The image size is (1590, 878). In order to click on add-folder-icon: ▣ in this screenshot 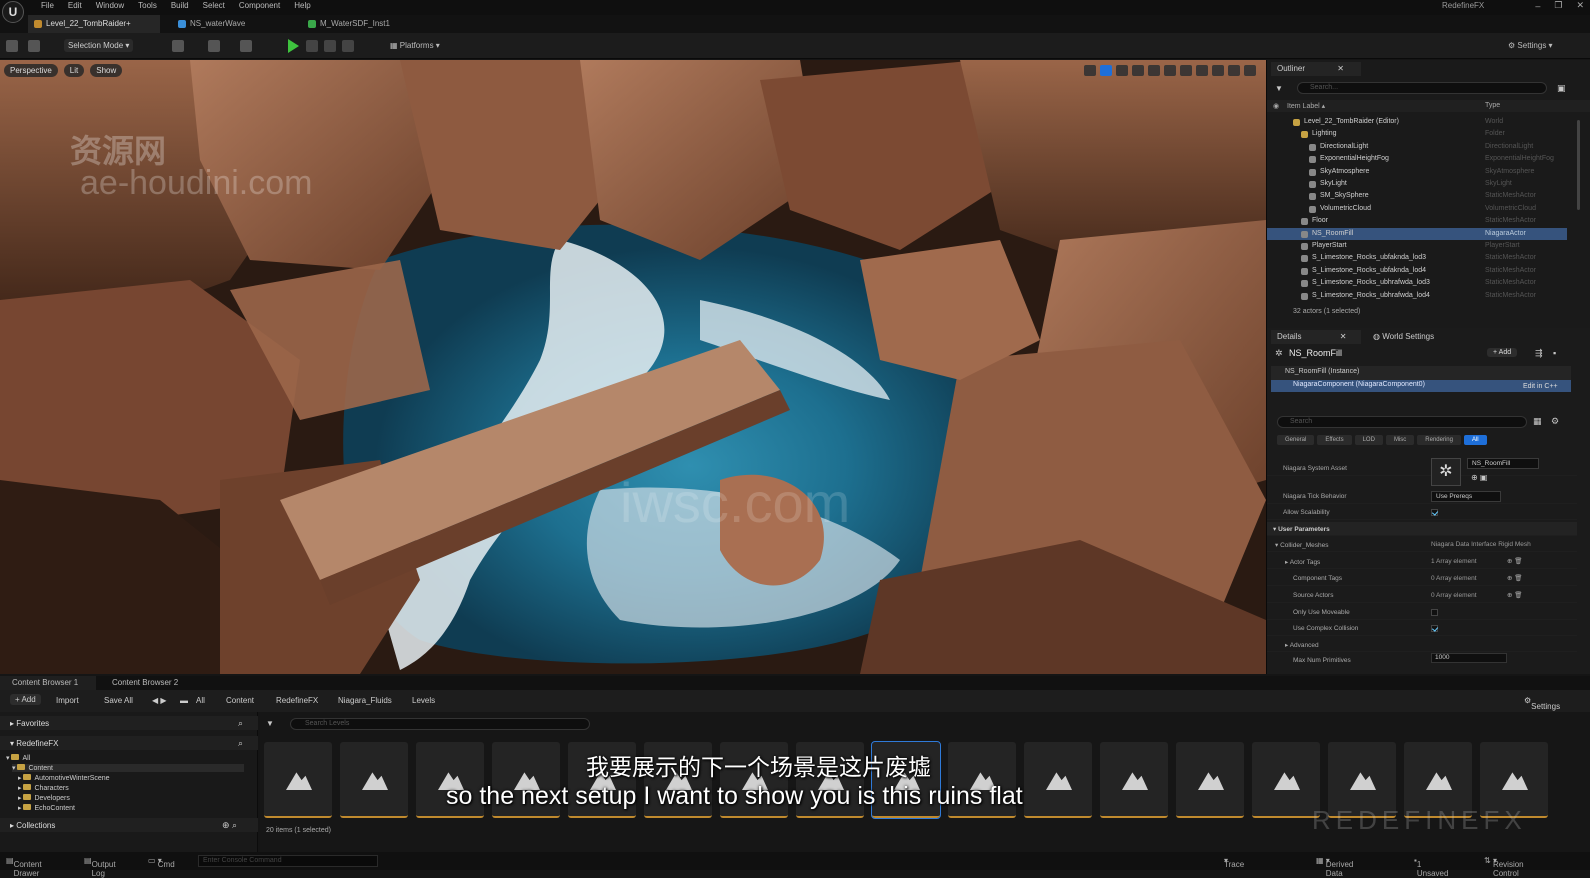, I will do `click(1561, 88)`.